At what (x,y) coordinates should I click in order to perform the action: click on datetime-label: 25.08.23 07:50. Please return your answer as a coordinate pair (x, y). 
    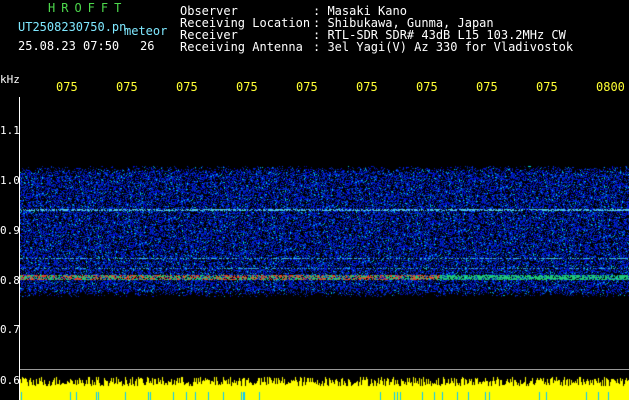
    Looking at the image, I should click on (69, 46).